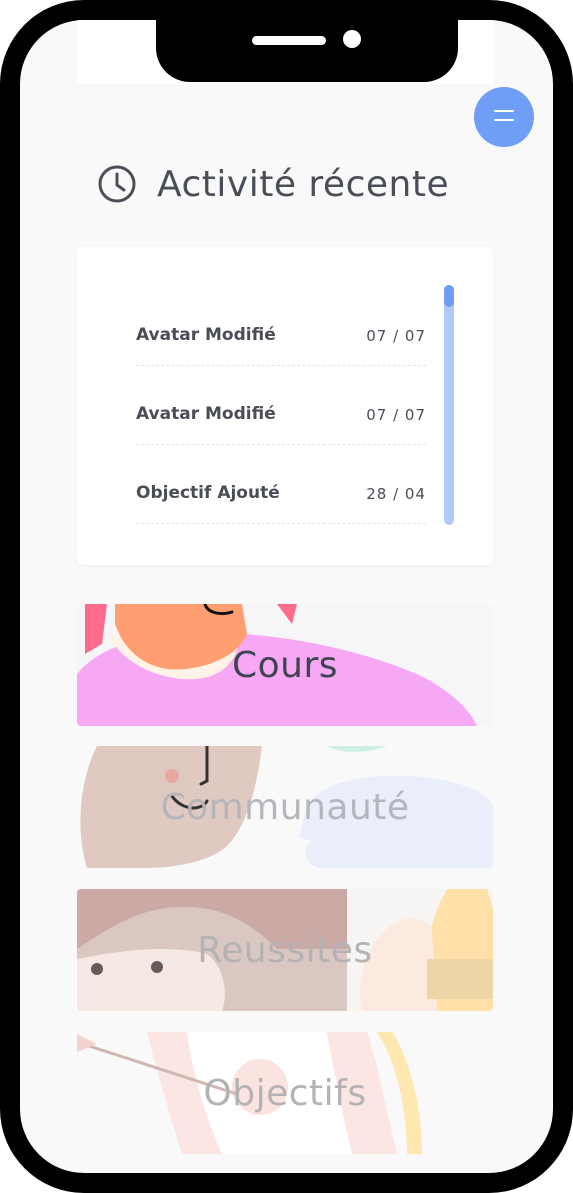 The width and height of the screenshot is (573, 1193). Describe the element at coordinates (504, 117) in the screenshot. I see `menu-button` at that location.